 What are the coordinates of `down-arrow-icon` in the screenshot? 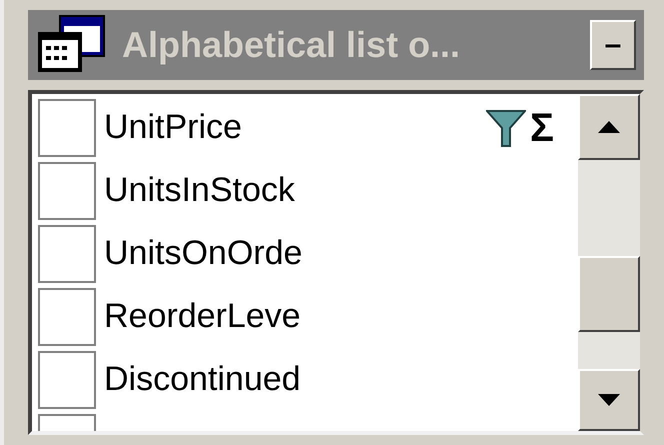 It's located at (609, 400).